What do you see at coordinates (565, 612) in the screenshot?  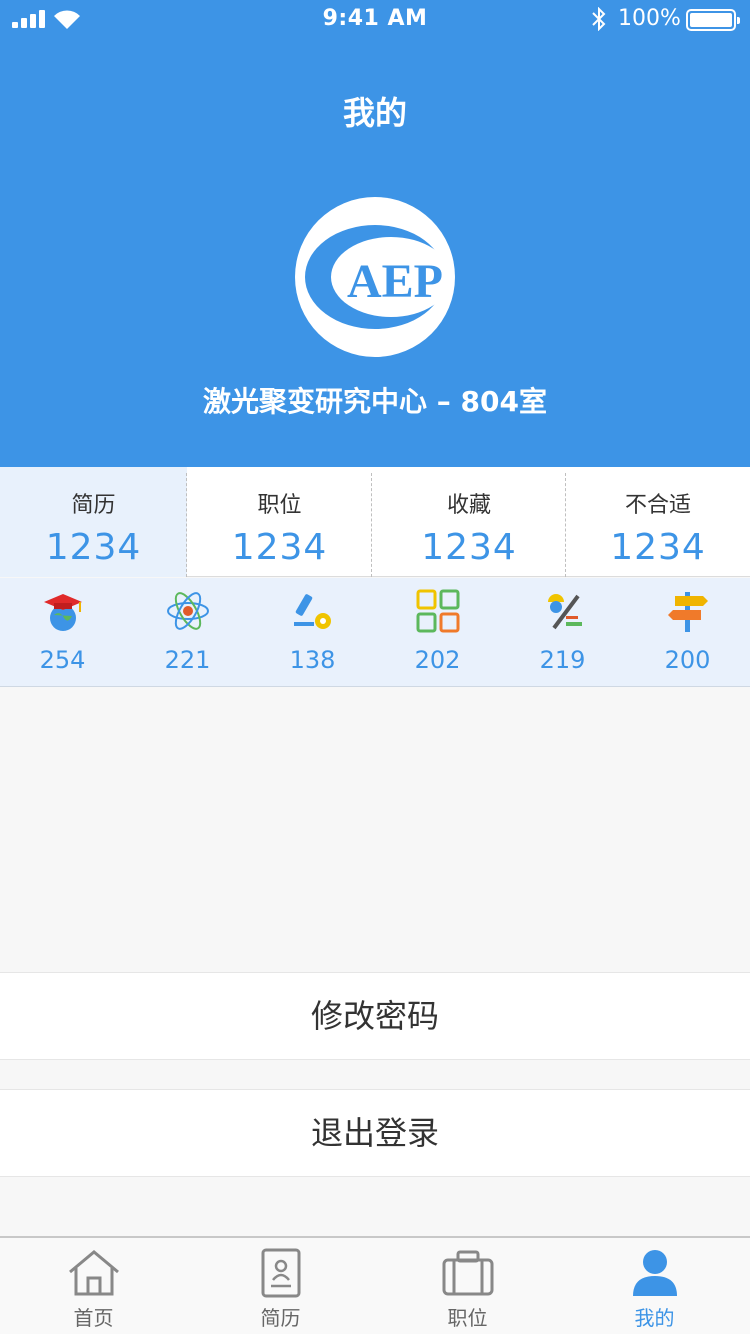 I see `engineer-tools-icon` at bounding box center [565, 612].